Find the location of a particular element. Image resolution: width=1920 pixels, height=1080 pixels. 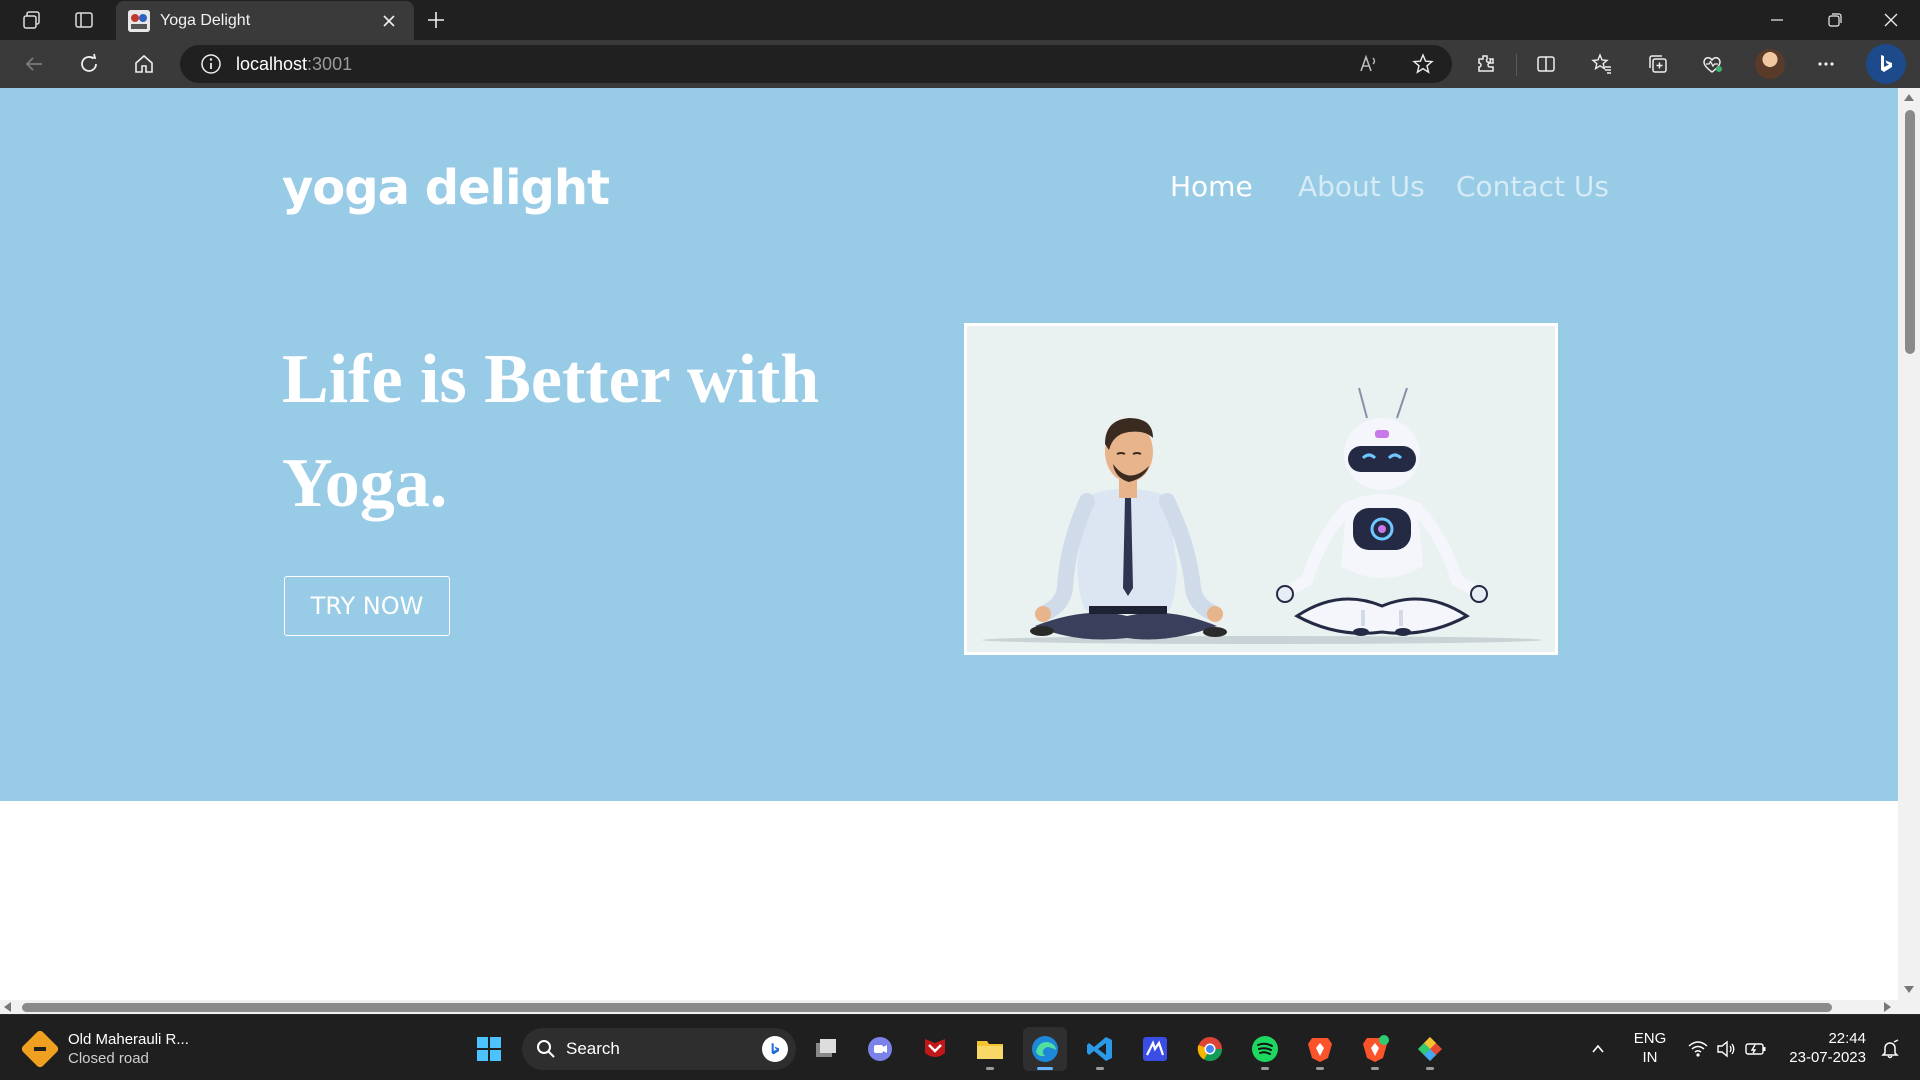

try-now-button: TRY NOW is located at coordinates (367, 606).